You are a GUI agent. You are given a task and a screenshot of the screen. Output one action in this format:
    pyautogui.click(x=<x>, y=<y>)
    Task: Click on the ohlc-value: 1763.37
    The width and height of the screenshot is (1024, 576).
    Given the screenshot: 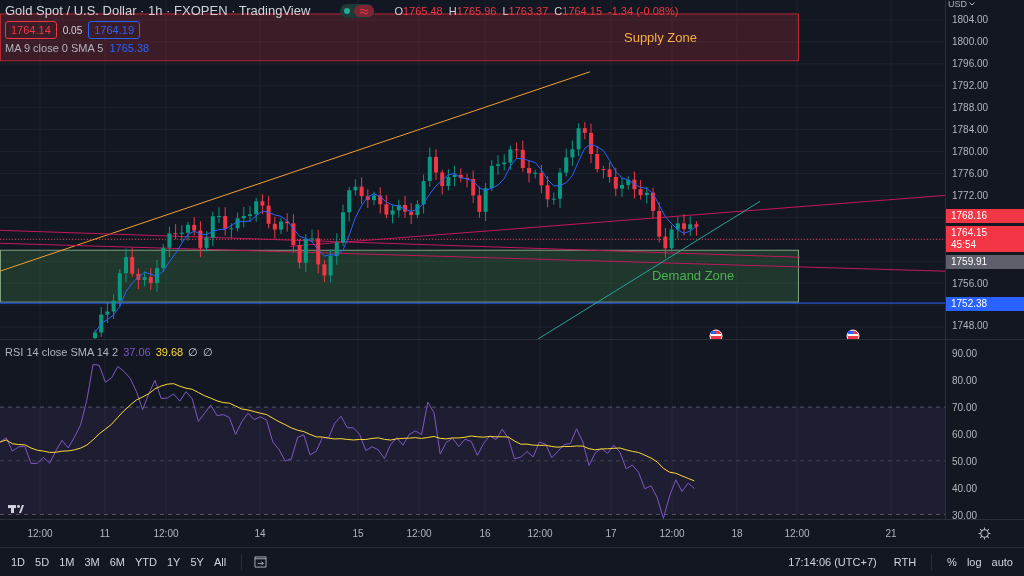 What is the action you would take?
    pyautogui.click(x=528, y=10)
    